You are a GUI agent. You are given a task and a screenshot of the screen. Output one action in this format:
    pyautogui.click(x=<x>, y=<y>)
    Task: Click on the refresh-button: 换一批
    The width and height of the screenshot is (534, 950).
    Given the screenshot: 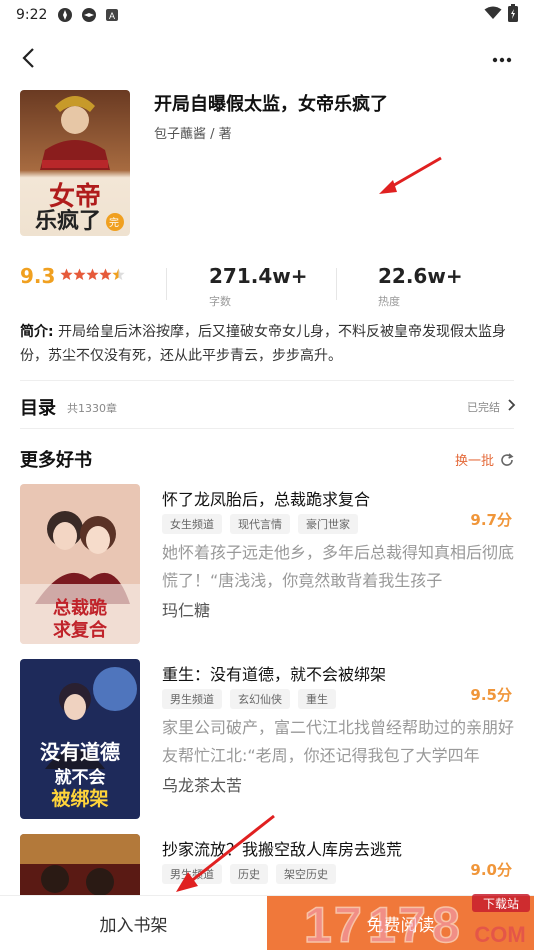 What is the action you would take?
    pyautogui.click(x=484, y=459)
    